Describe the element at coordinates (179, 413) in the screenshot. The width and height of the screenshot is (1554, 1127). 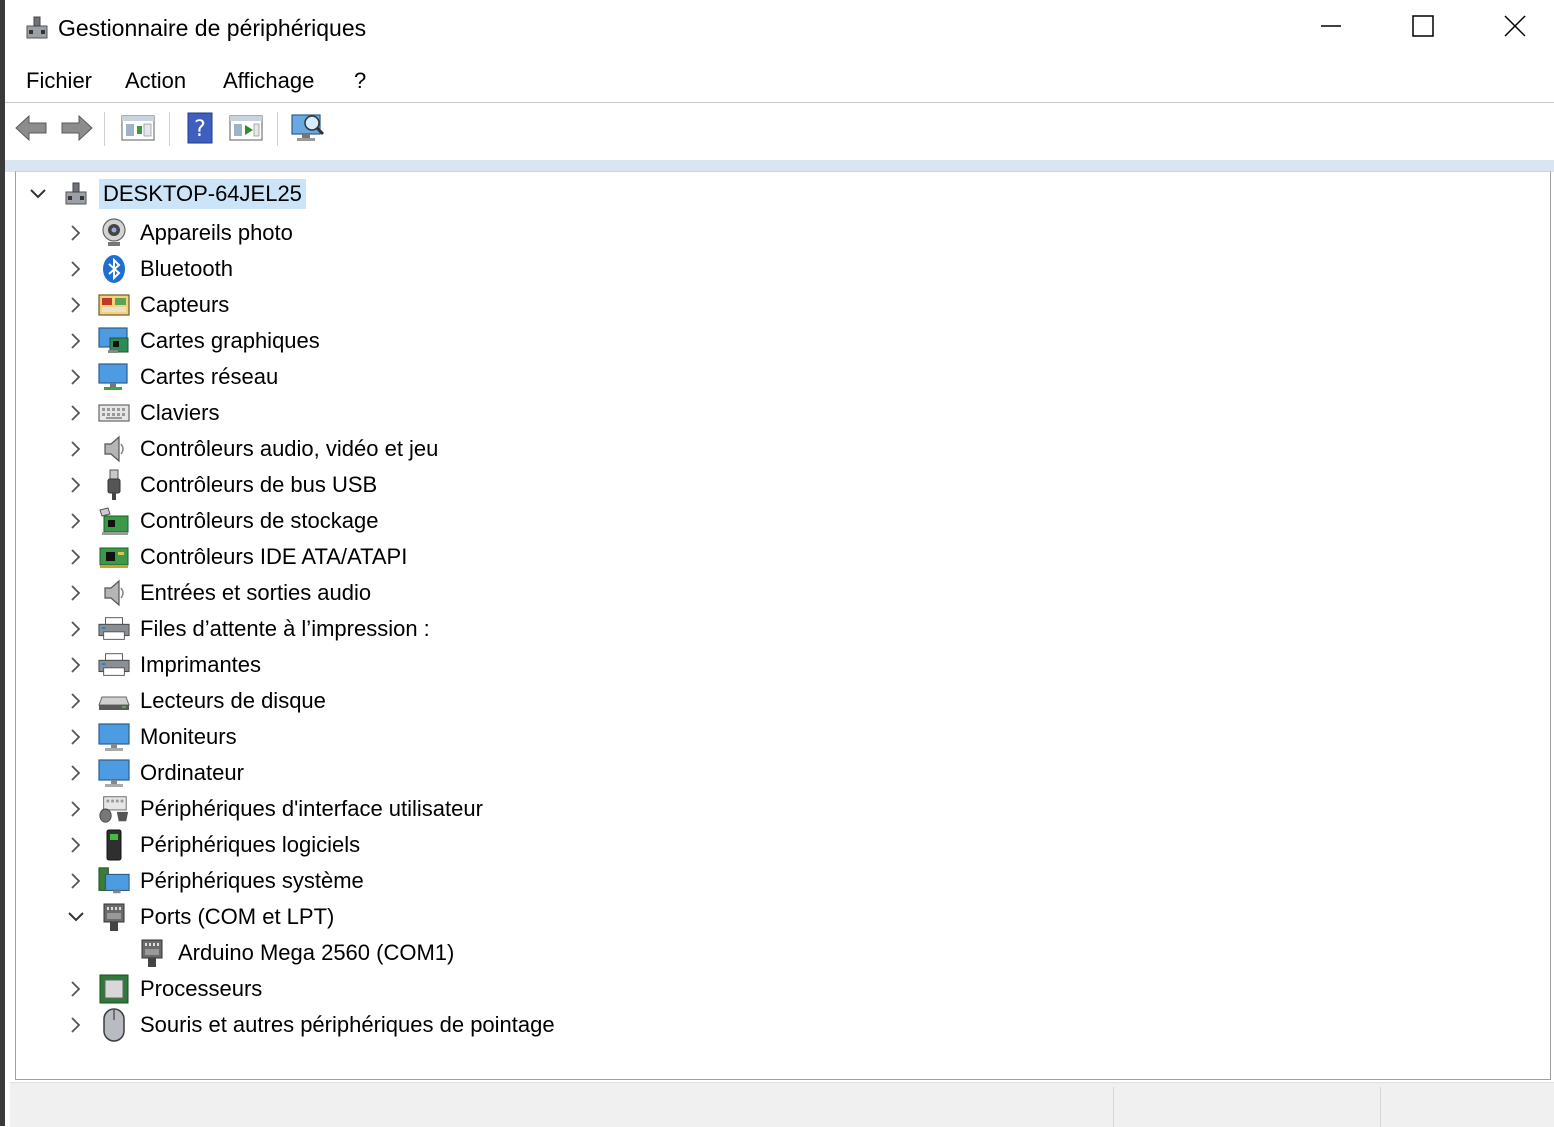
I see `tree-category-label: Claviers` at that location.